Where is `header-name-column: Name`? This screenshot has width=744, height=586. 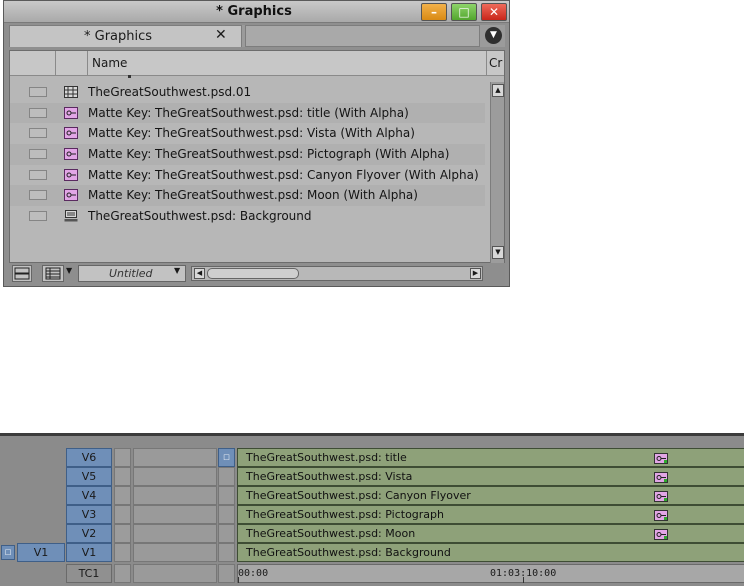 header-name-column: Name is located at coordinates (287, 63).